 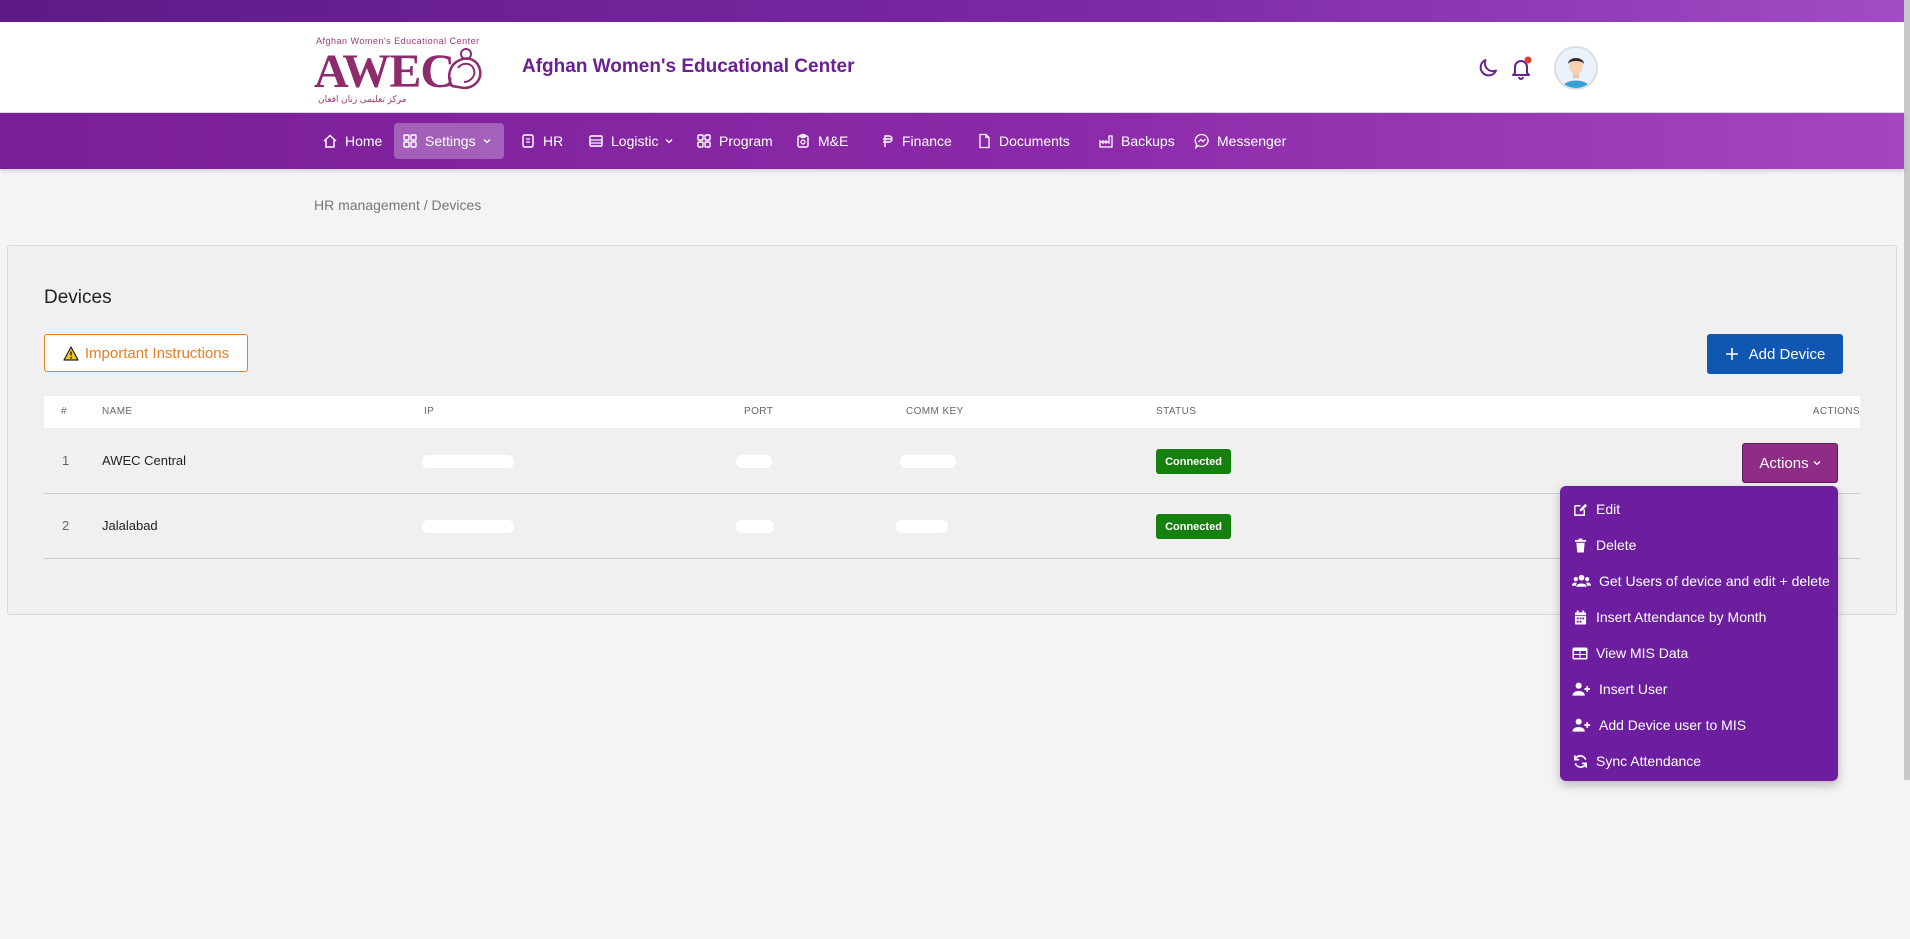 What do you see at coordinates (746, 141) in the screenshot?
I see `nav-program-label: Program` at bounding box center [746, 141].